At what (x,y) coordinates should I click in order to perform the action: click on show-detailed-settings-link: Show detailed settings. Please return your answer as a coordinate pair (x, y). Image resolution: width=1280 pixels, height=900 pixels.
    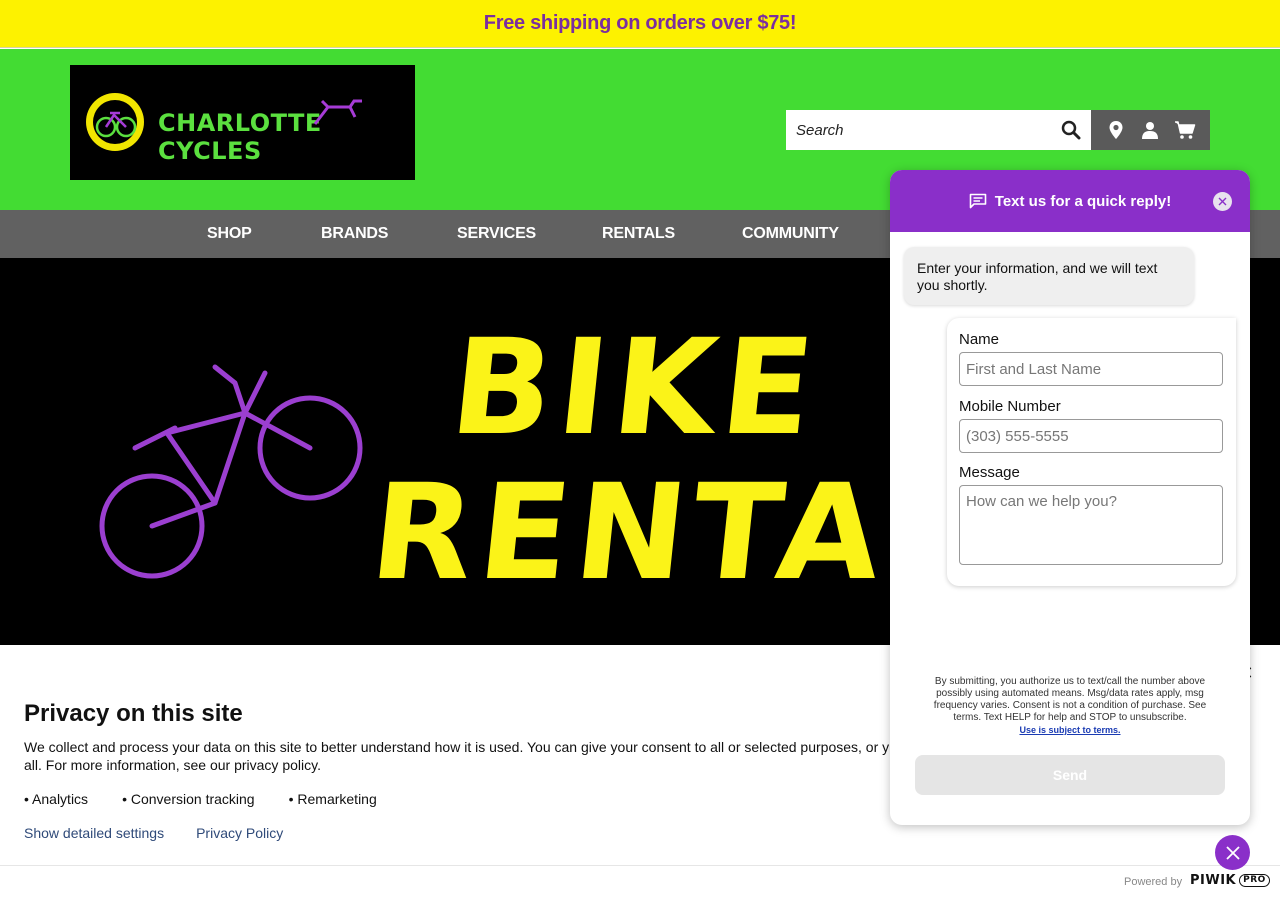
    Looking at the image, I should click on (94, 833).